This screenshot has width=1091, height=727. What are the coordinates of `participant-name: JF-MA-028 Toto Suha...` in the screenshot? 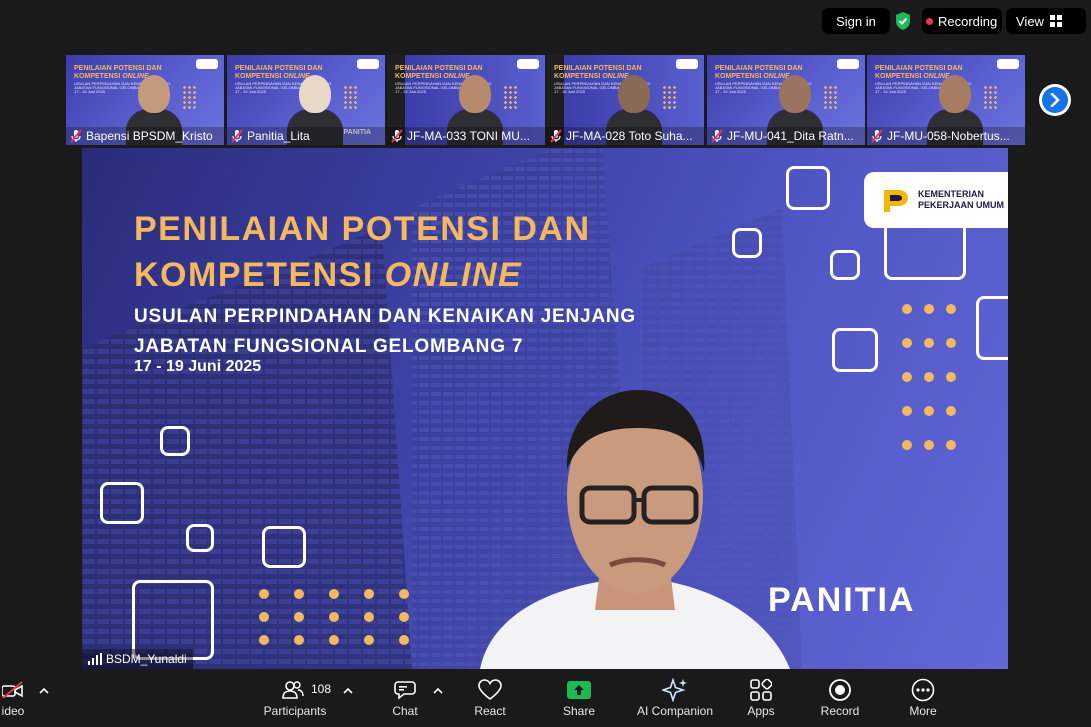 It's located at (629, 136).